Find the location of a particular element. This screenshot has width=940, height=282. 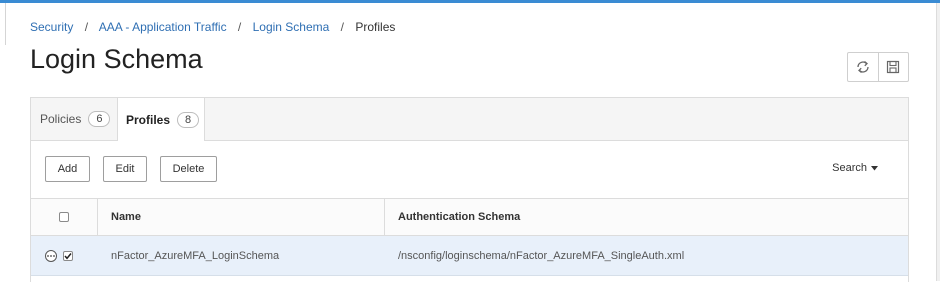

search-label: Search is located at coordinates (849, 168).